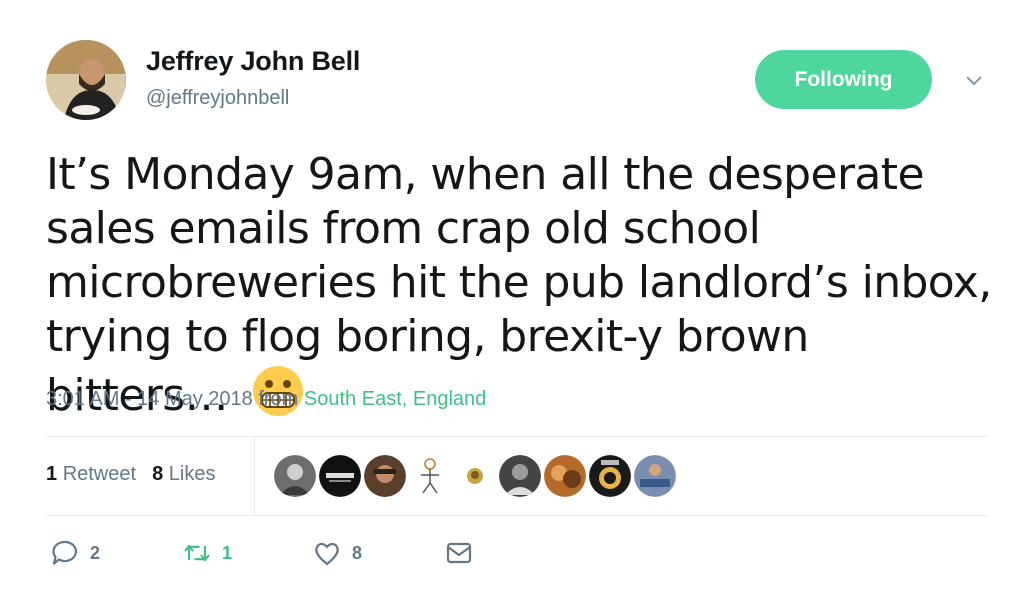  I want to click on user-avatar, so click(86, 80).